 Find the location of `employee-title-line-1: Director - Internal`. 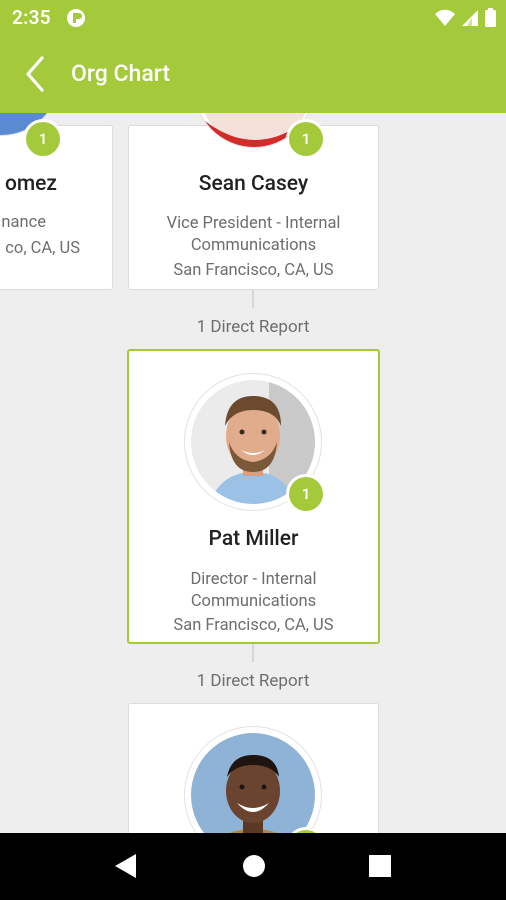

employee-title-line-1: Director - Internal is located at coordinates (253, 579).